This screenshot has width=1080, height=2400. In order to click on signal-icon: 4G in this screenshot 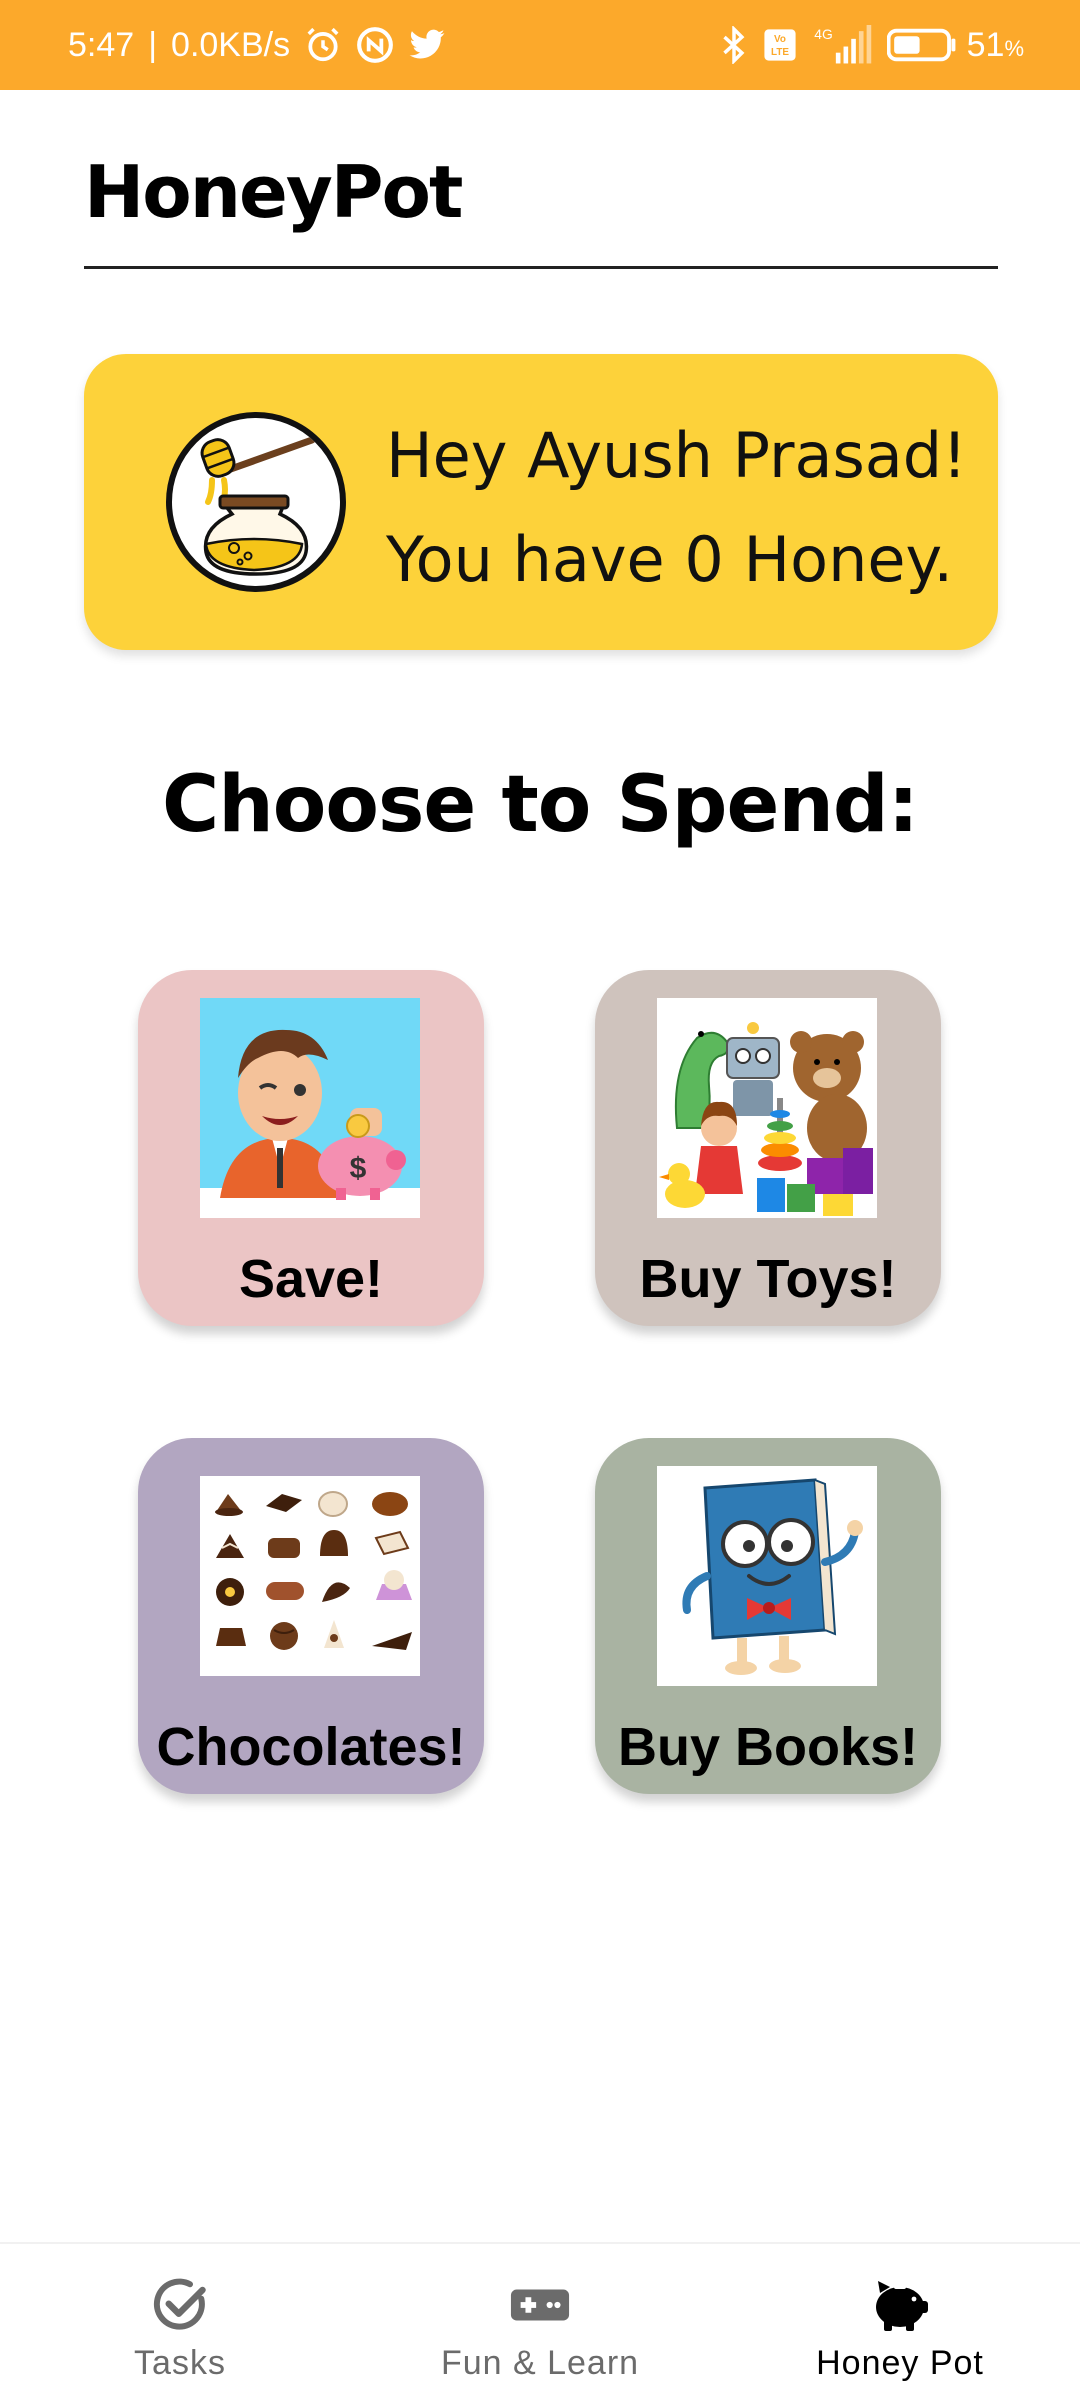, I will do `click(842, 45)`.